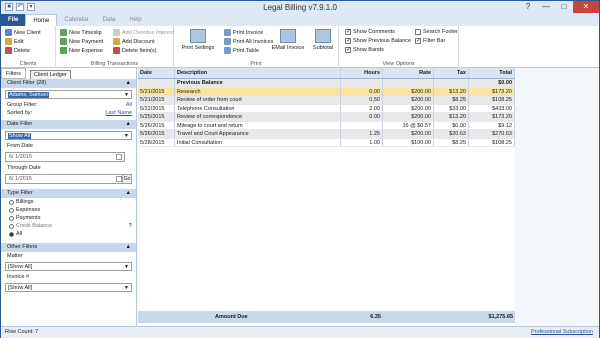  What do you see at coordinates (8, 41) in the screenshot?
I see `edit-icon` at bounding box center [8, 41].